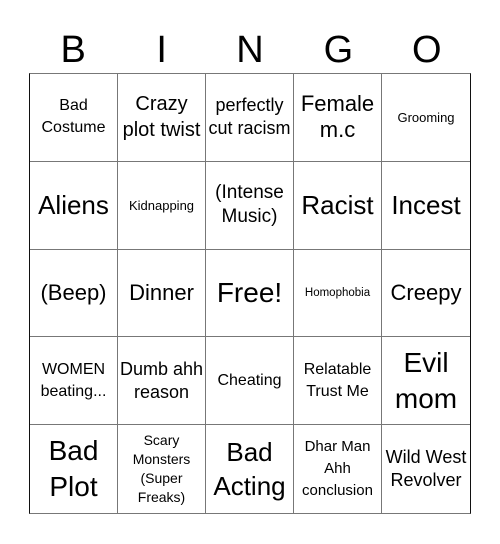 This screenshot has height=544, width=500. I want to click on bingo-cell: Dumb ahh reason, so click(162, 381).